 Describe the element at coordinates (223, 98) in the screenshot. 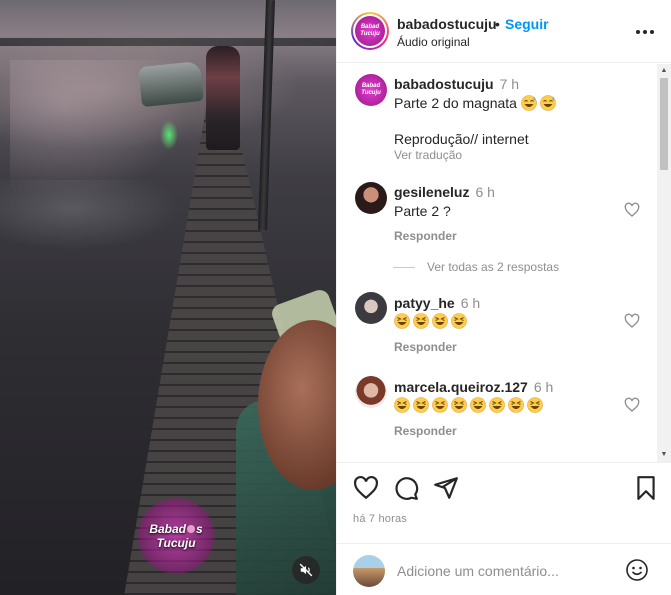

I see `video-person` at that location.